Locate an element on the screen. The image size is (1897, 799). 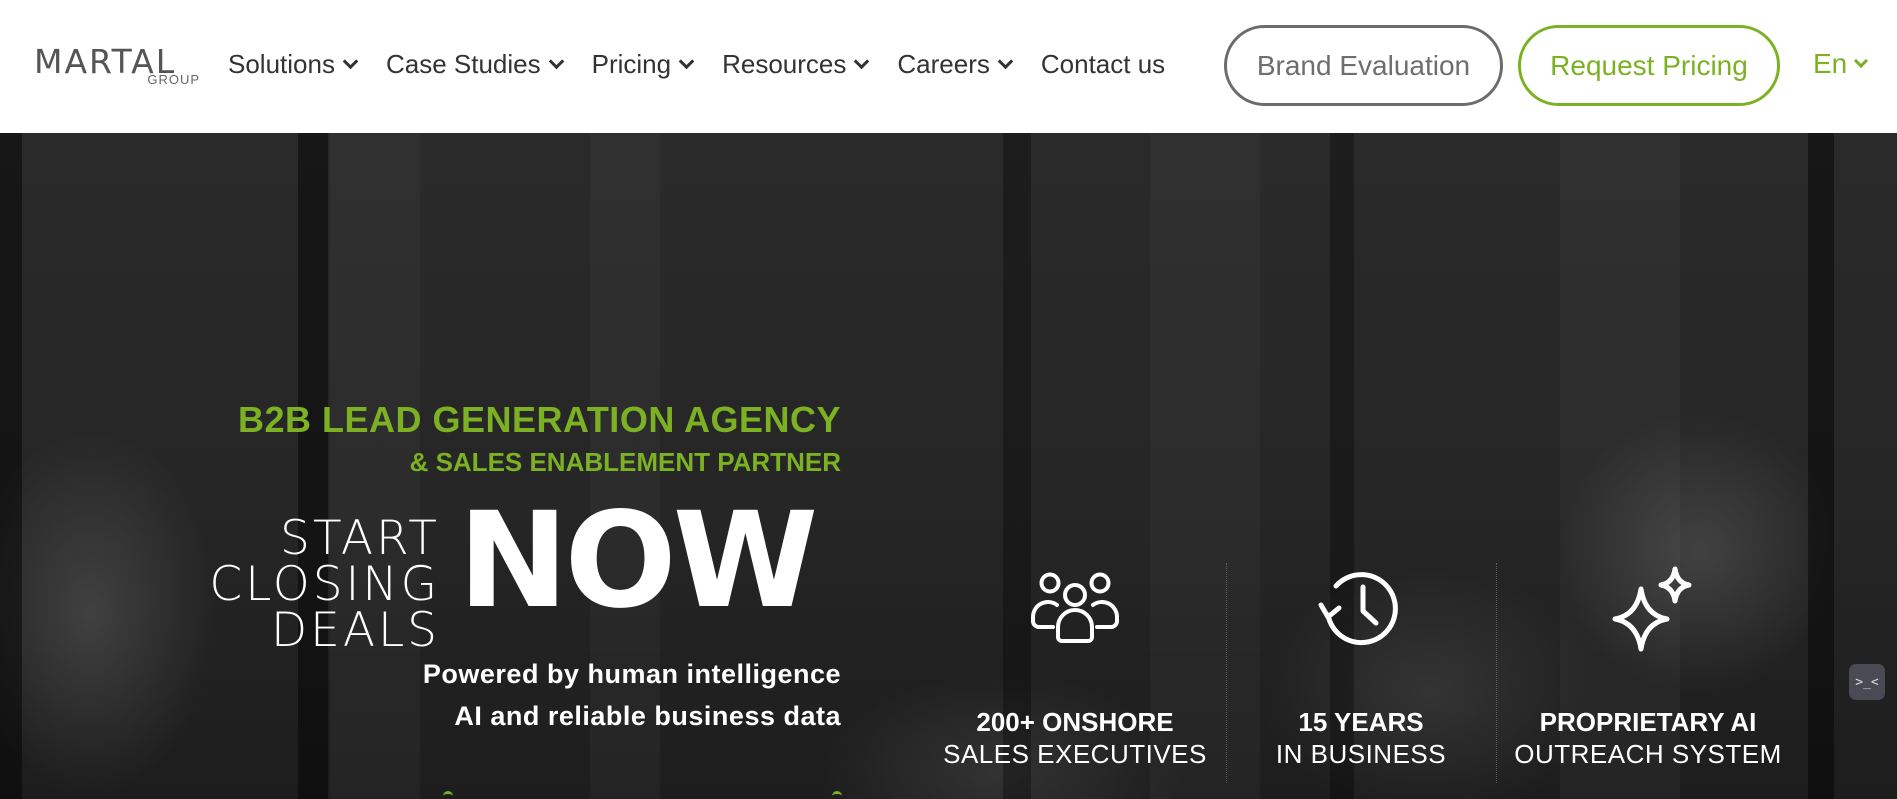
chat-widget-label: >_< is located at coordinates (1867, 682).